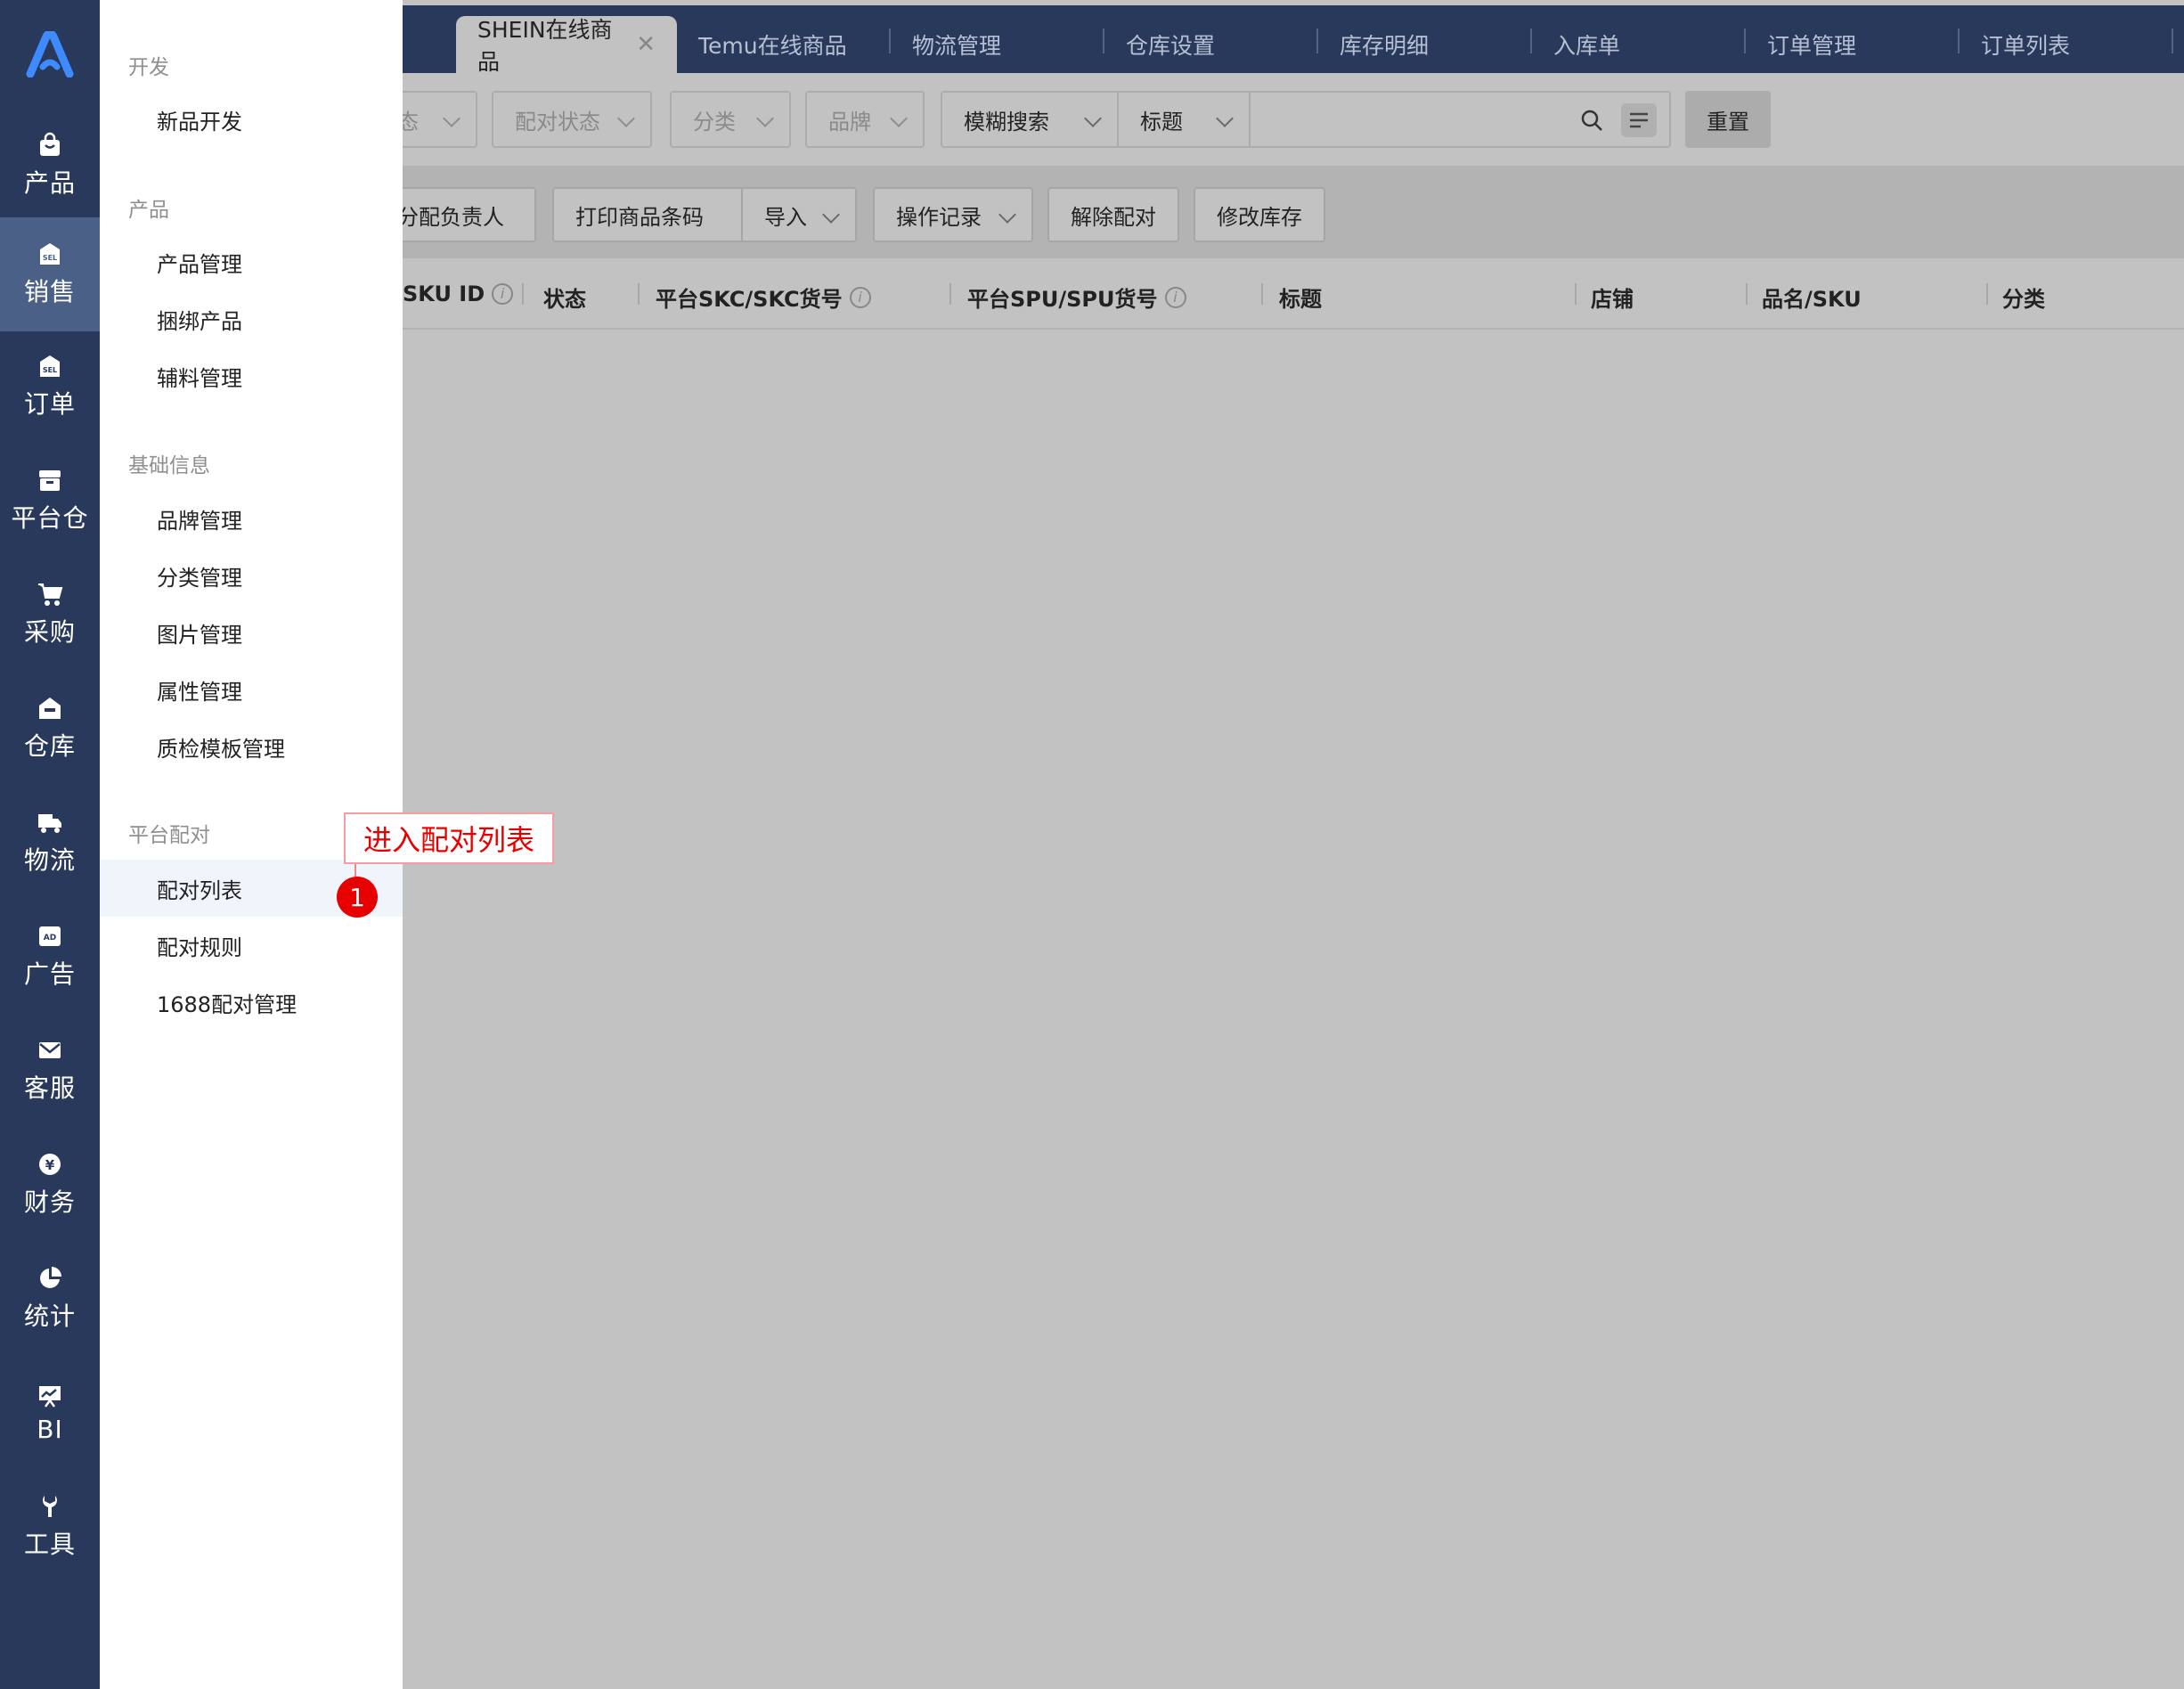  Describe the element at coordinates (799, 214) in the screenshot. I see `import-button: 导入` at that location.